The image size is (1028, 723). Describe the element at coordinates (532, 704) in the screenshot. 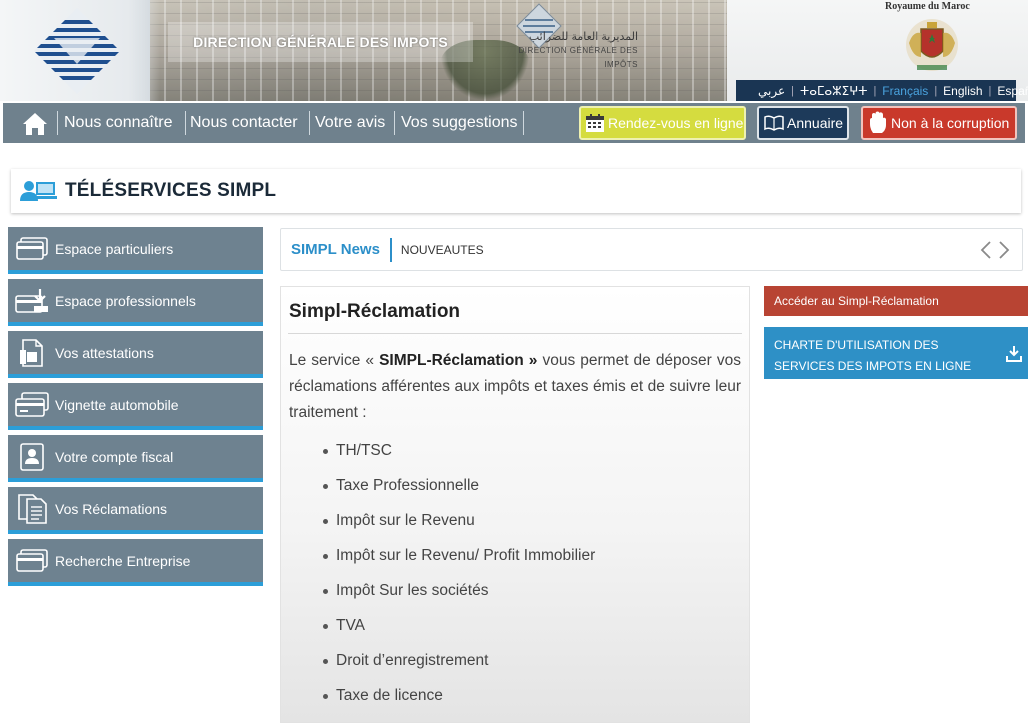

I see `list-item: Taxe de licence` at that location.